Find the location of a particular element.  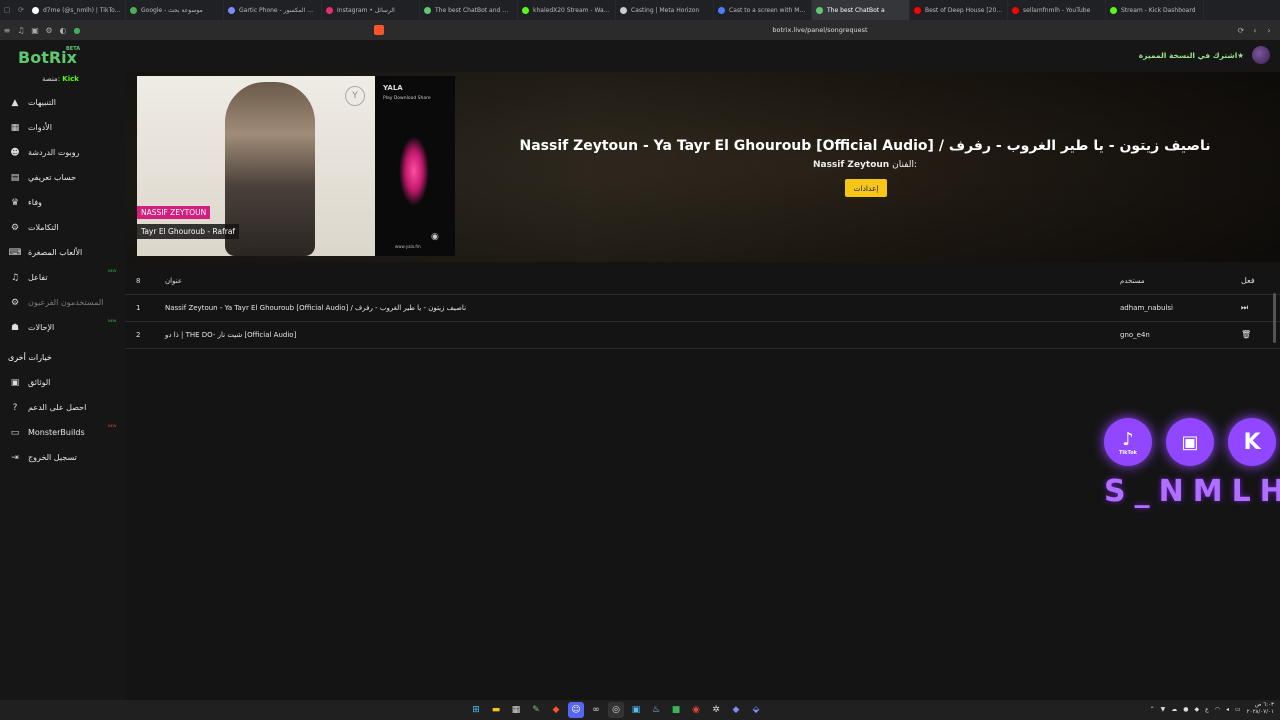

sidebar-item: ⚙ المستخدمون الفرعيون is located at coordinates (62, 302).